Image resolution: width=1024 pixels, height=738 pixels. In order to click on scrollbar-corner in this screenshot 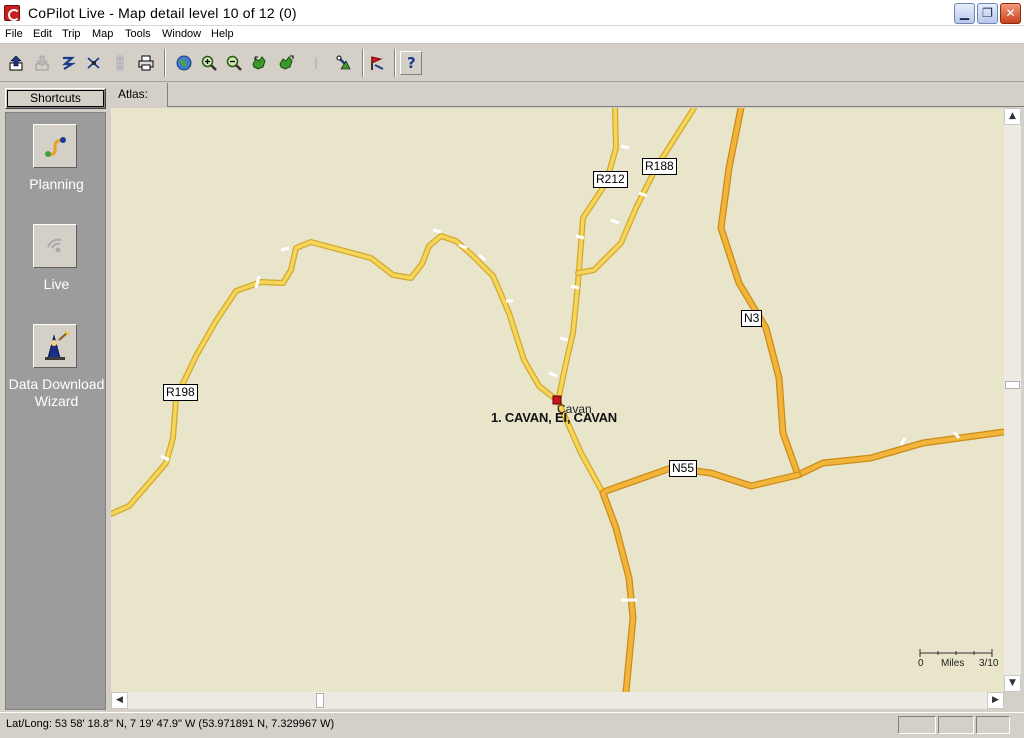, I will do `click(1012, 700)`.